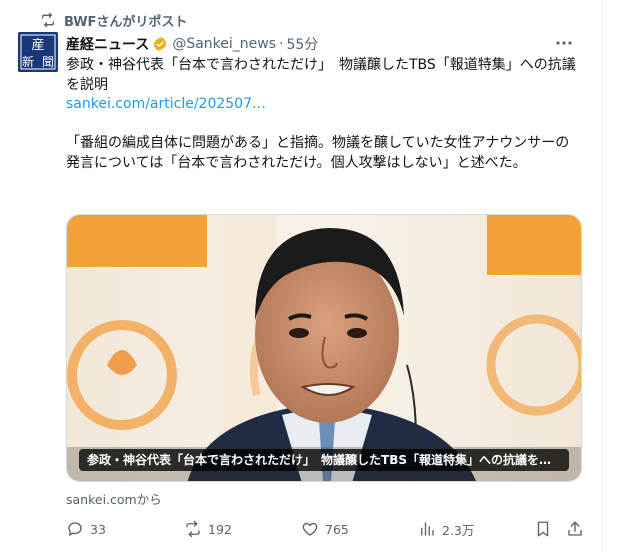 Image resolution: width=630 pixels, height=552 pixels. I want to click on share-icon, so click(575, 528).